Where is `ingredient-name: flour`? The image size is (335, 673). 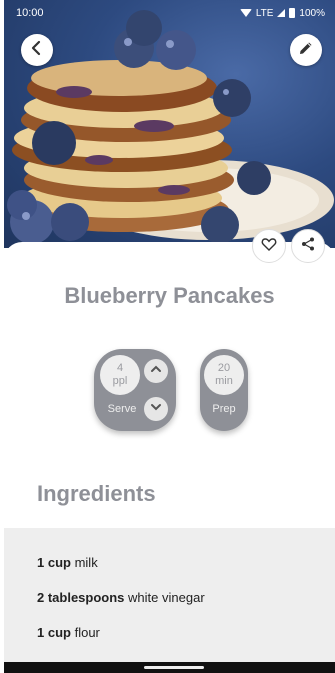 ingredient-name: flour is located at coordinates (87, 632).